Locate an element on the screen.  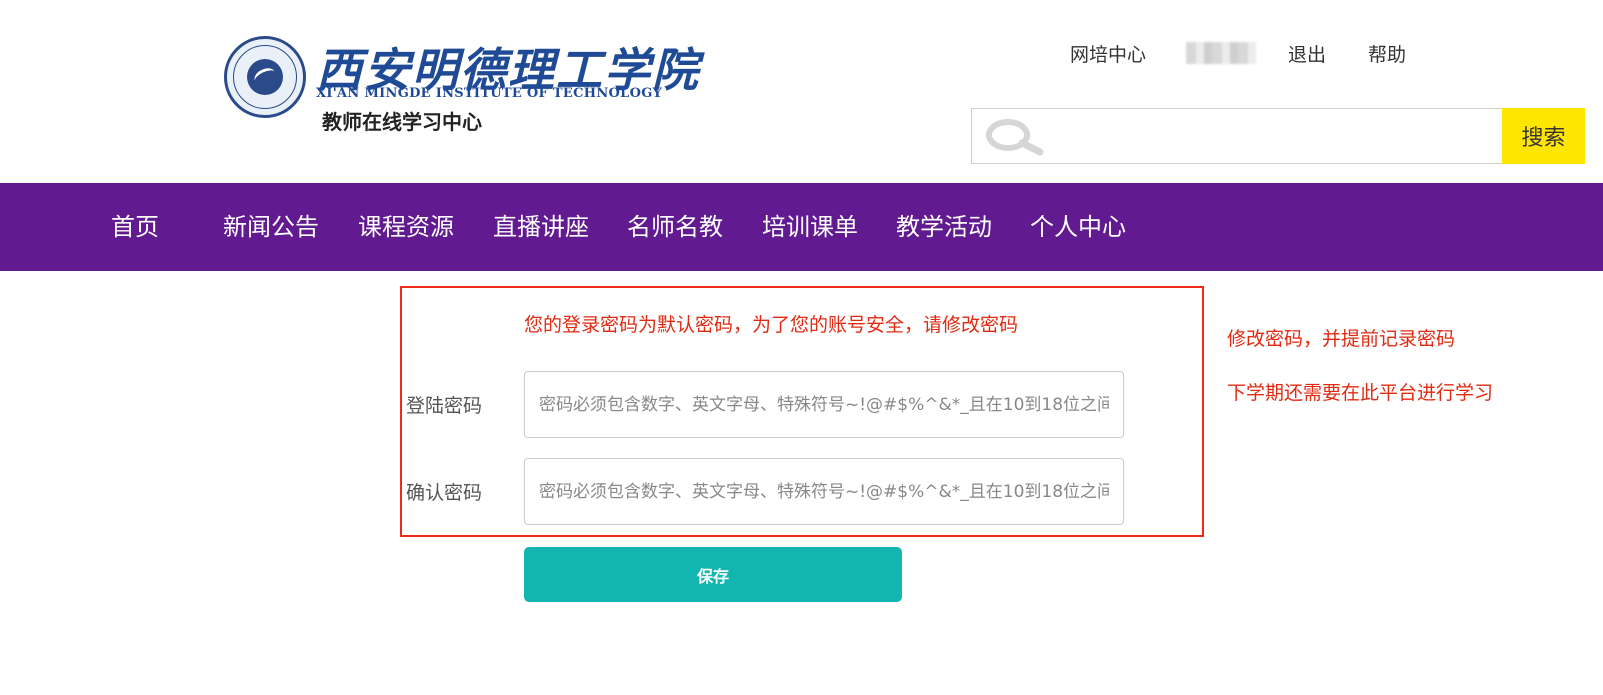
search-button: 搜索 is located at coordinates (1543, 136).